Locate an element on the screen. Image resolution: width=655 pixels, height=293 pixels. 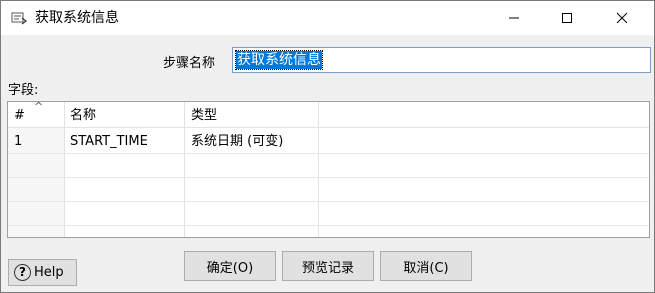
help-button: ? Help is located at coordinates (42, 272).